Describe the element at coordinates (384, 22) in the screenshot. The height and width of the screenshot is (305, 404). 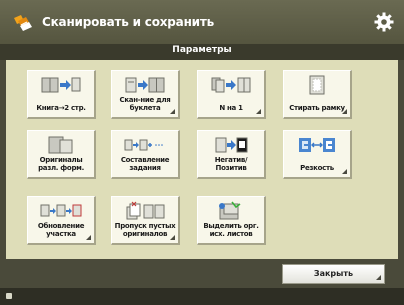
I see `gear-icon` at that location.